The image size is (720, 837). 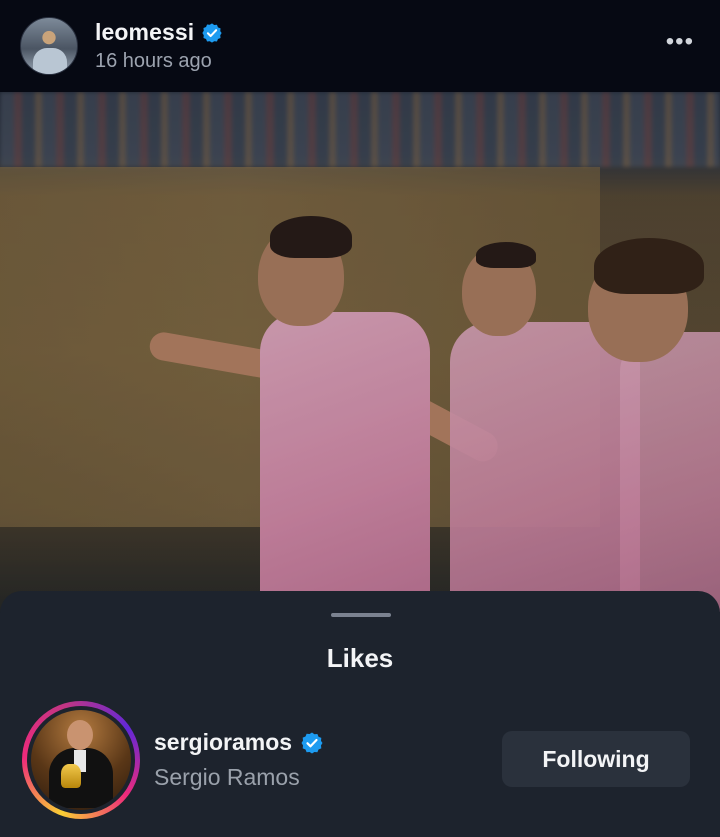 I want to click on story-ring, so click(x=81, y=760).